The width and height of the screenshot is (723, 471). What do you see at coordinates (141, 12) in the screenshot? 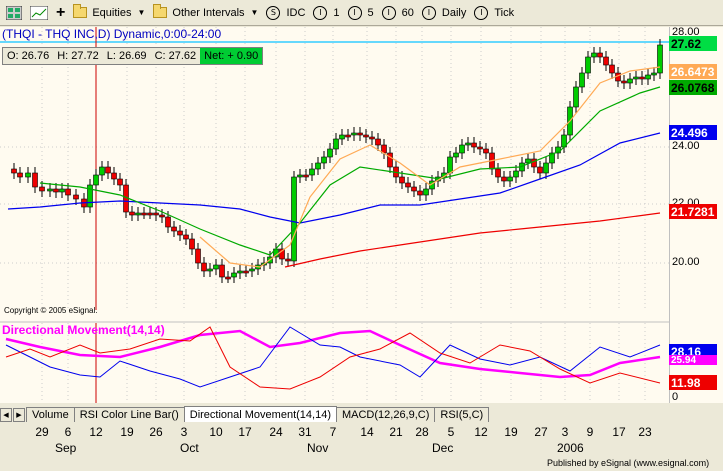
I see `dropdown-arrow-icon: ▼` at bounding box center [141, 12].